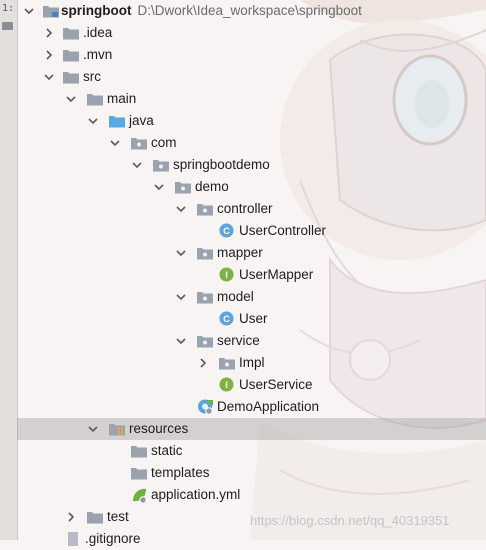  Describe the element at coordinates (92, 76) in the screenshot. I see `tree-label: src` at that location.